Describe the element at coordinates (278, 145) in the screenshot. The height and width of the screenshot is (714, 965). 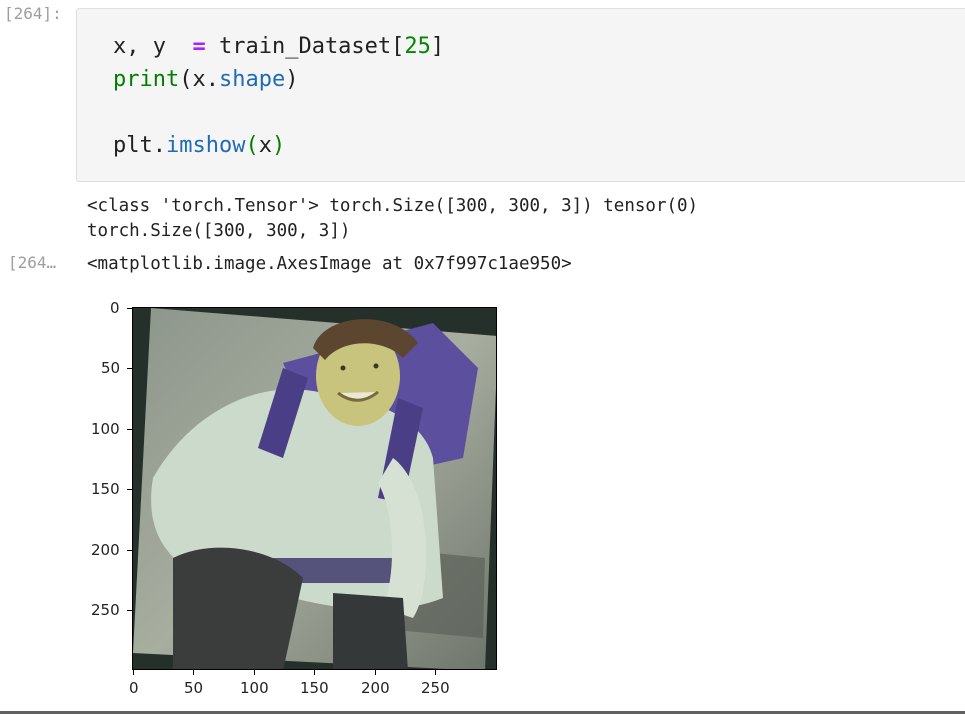
I see `code-token-paren: )` at that location.